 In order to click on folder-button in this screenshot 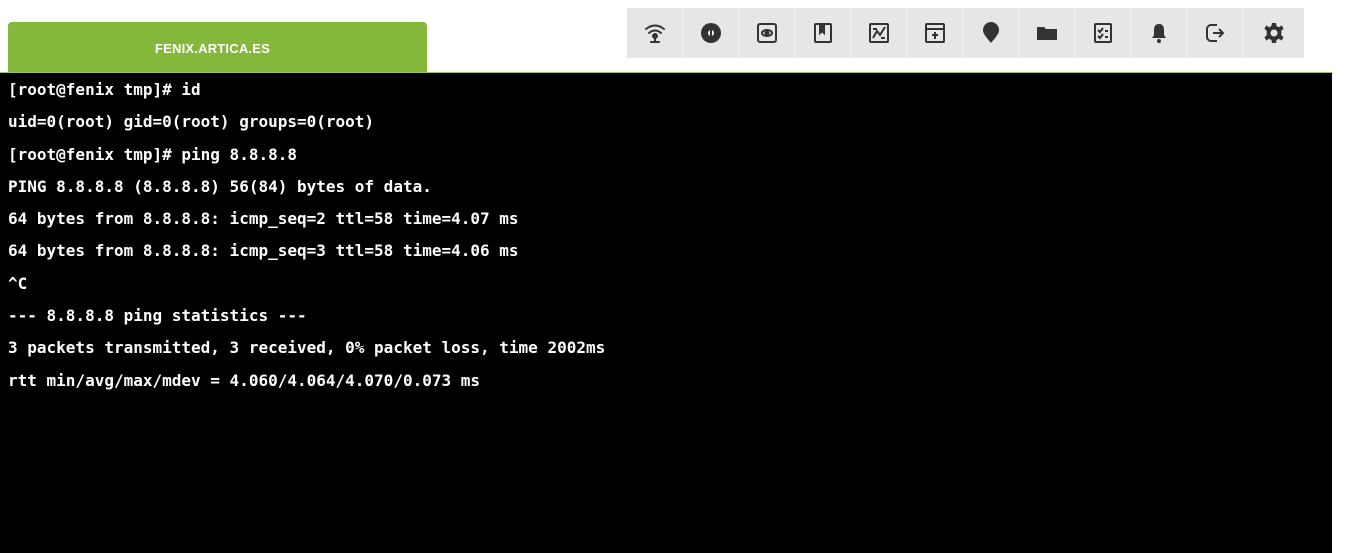, I will do `click(1047, 33)`.